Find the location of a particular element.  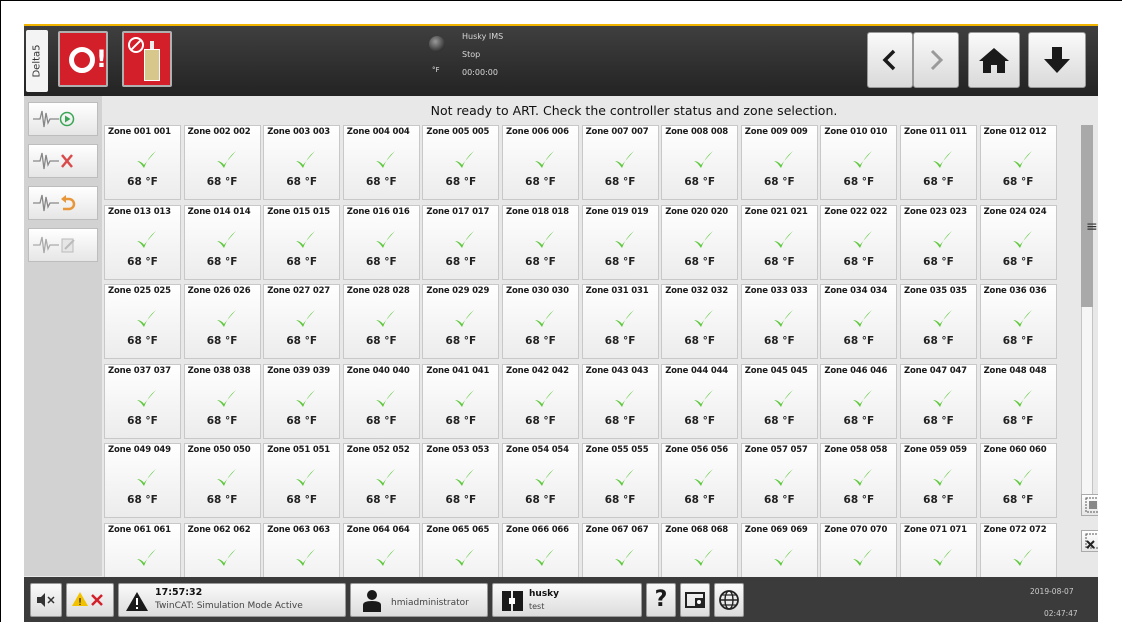

zone-tile: Zone 008 008 68 °F is located at coordinates (700, 162).